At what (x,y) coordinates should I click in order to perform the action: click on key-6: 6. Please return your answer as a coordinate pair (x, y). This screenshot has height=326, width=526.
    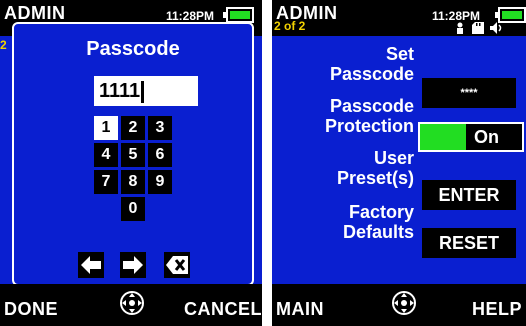
    Looking at the image, I should click on (160, 155).